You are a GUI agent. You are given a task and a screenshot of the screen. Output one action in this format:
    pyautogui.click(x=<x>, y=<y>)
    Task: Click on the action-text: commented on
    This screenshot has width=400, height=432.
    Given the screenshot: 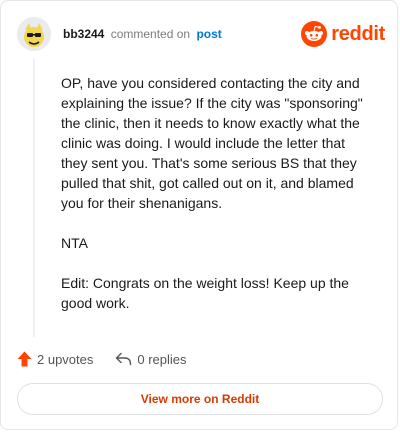 What is the action you would take?
    pyautogui.click(x=150, y=34)
    